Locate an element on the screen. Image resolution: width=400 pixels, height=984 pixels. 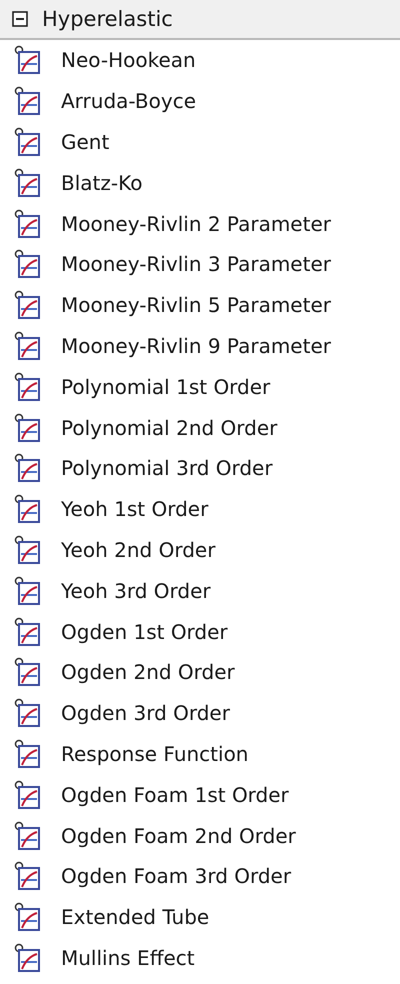
tree-item: Polynomial 1st Order is located at coordinates (200, 387).